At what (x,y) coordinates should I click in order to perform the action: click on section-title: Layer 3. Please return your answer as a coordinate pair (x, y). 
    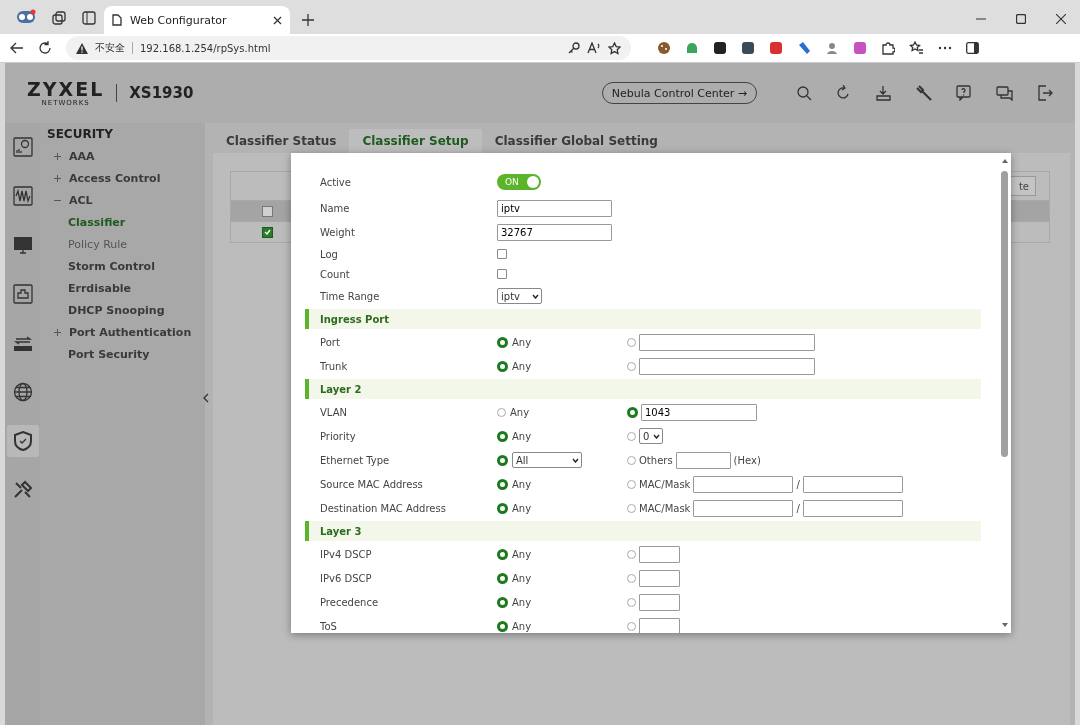
    Looking at the image, I should click on (341, 531).